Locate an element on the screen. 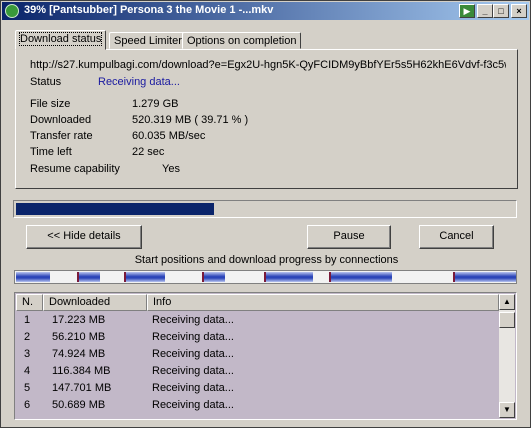 The width and height of the screenshot is (531, 428). resume-capability-label: Resume capability is located at coordinates (75, 169).